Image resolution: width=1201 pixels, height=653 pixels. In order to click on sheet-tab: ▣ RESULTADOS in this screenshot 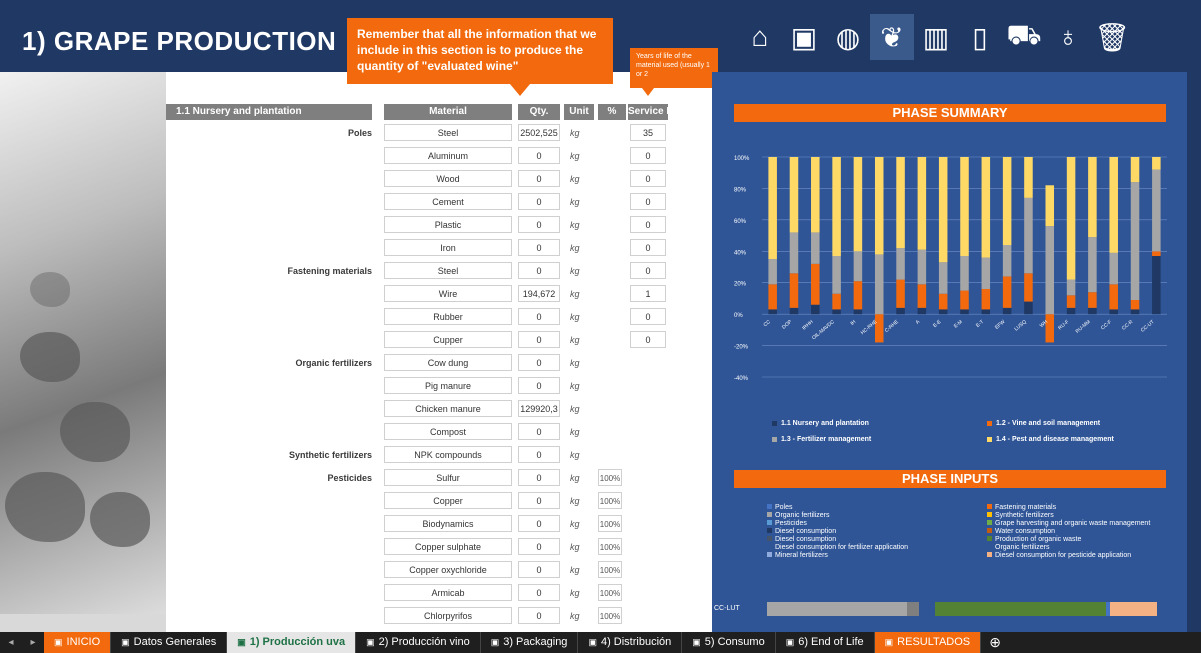, I will do `click(928, 642)`.